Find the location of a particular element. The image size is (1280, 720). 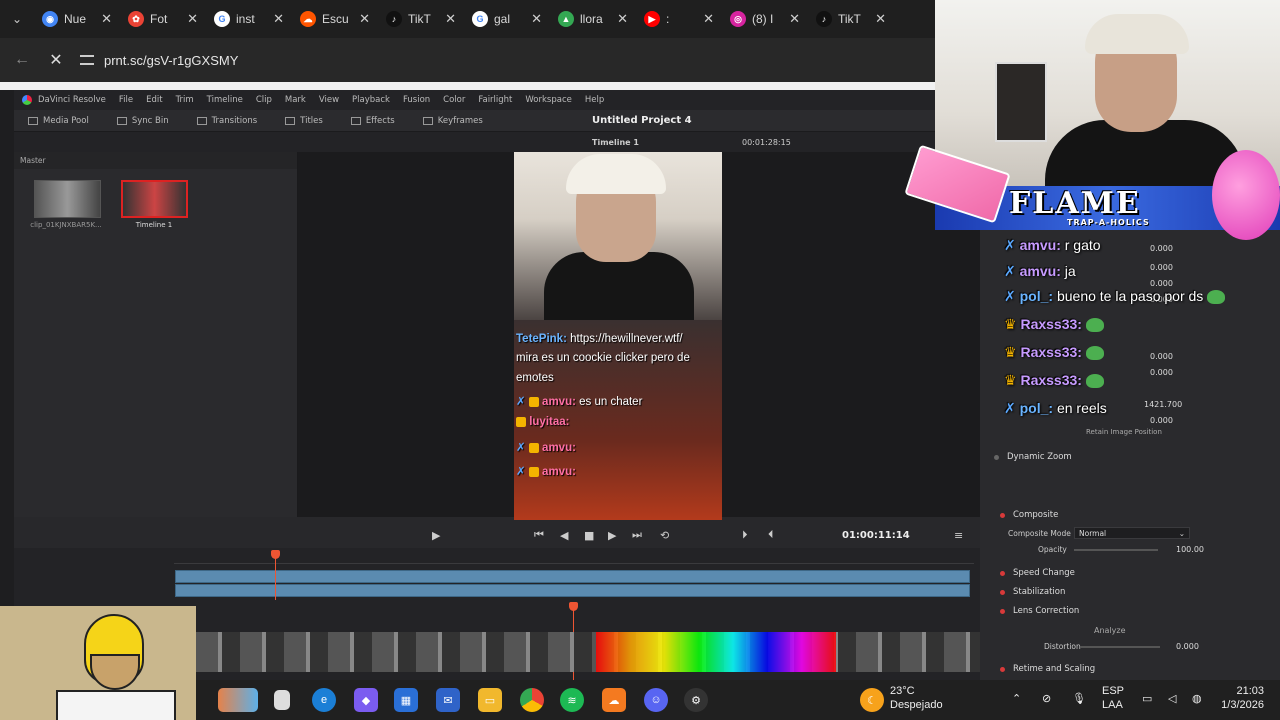

menu-item: Edit is located at coordinates (154, 100).